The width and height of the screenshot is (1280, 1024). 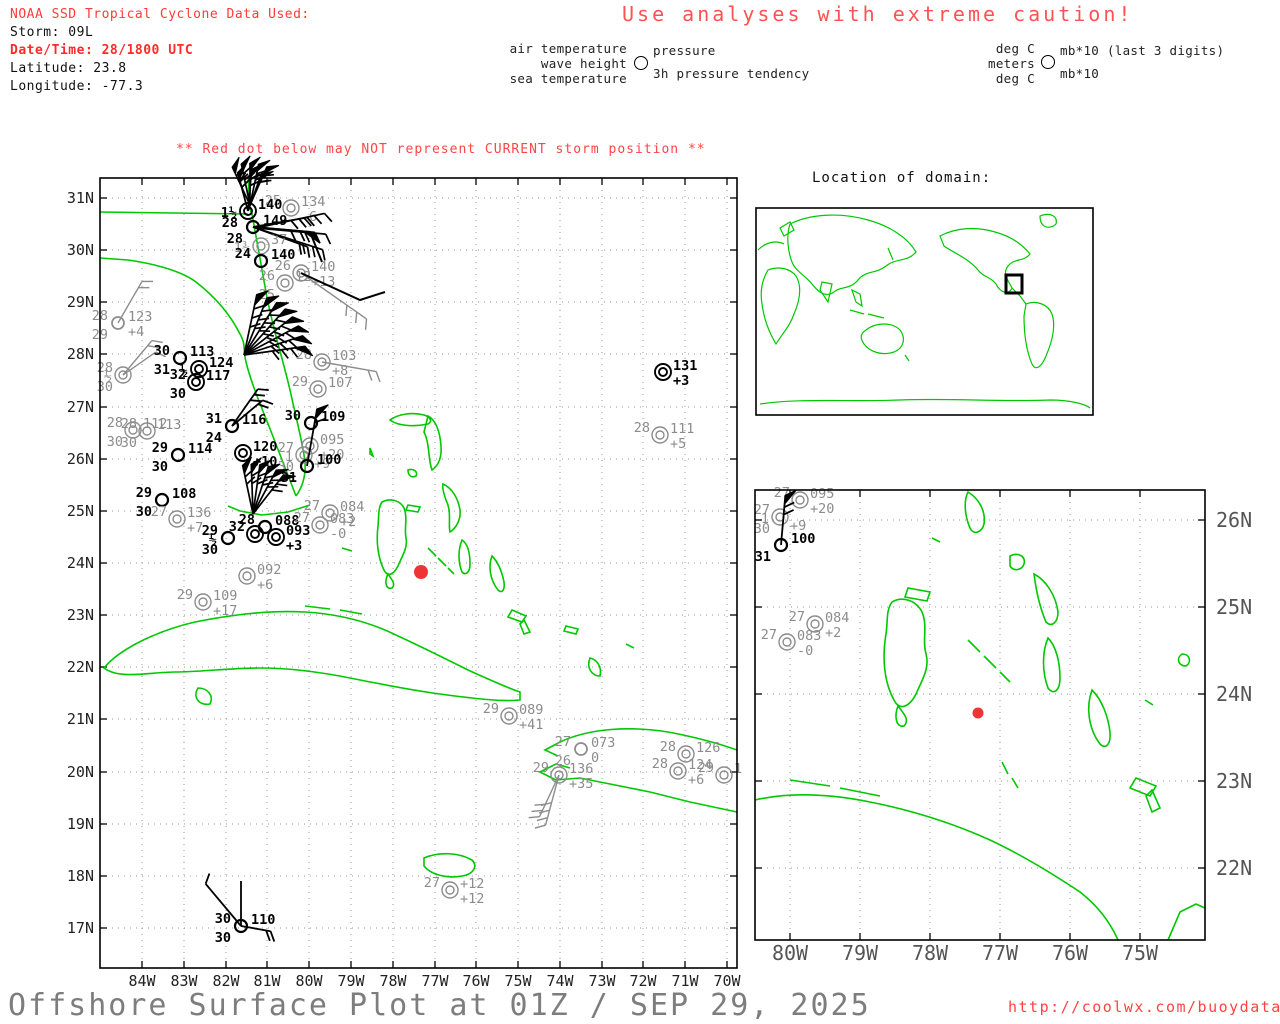 What do you see at coordinates (80, 824) in the screenshot?
I see `lat-axis-label: 19N` at bounding box center [80, 824].